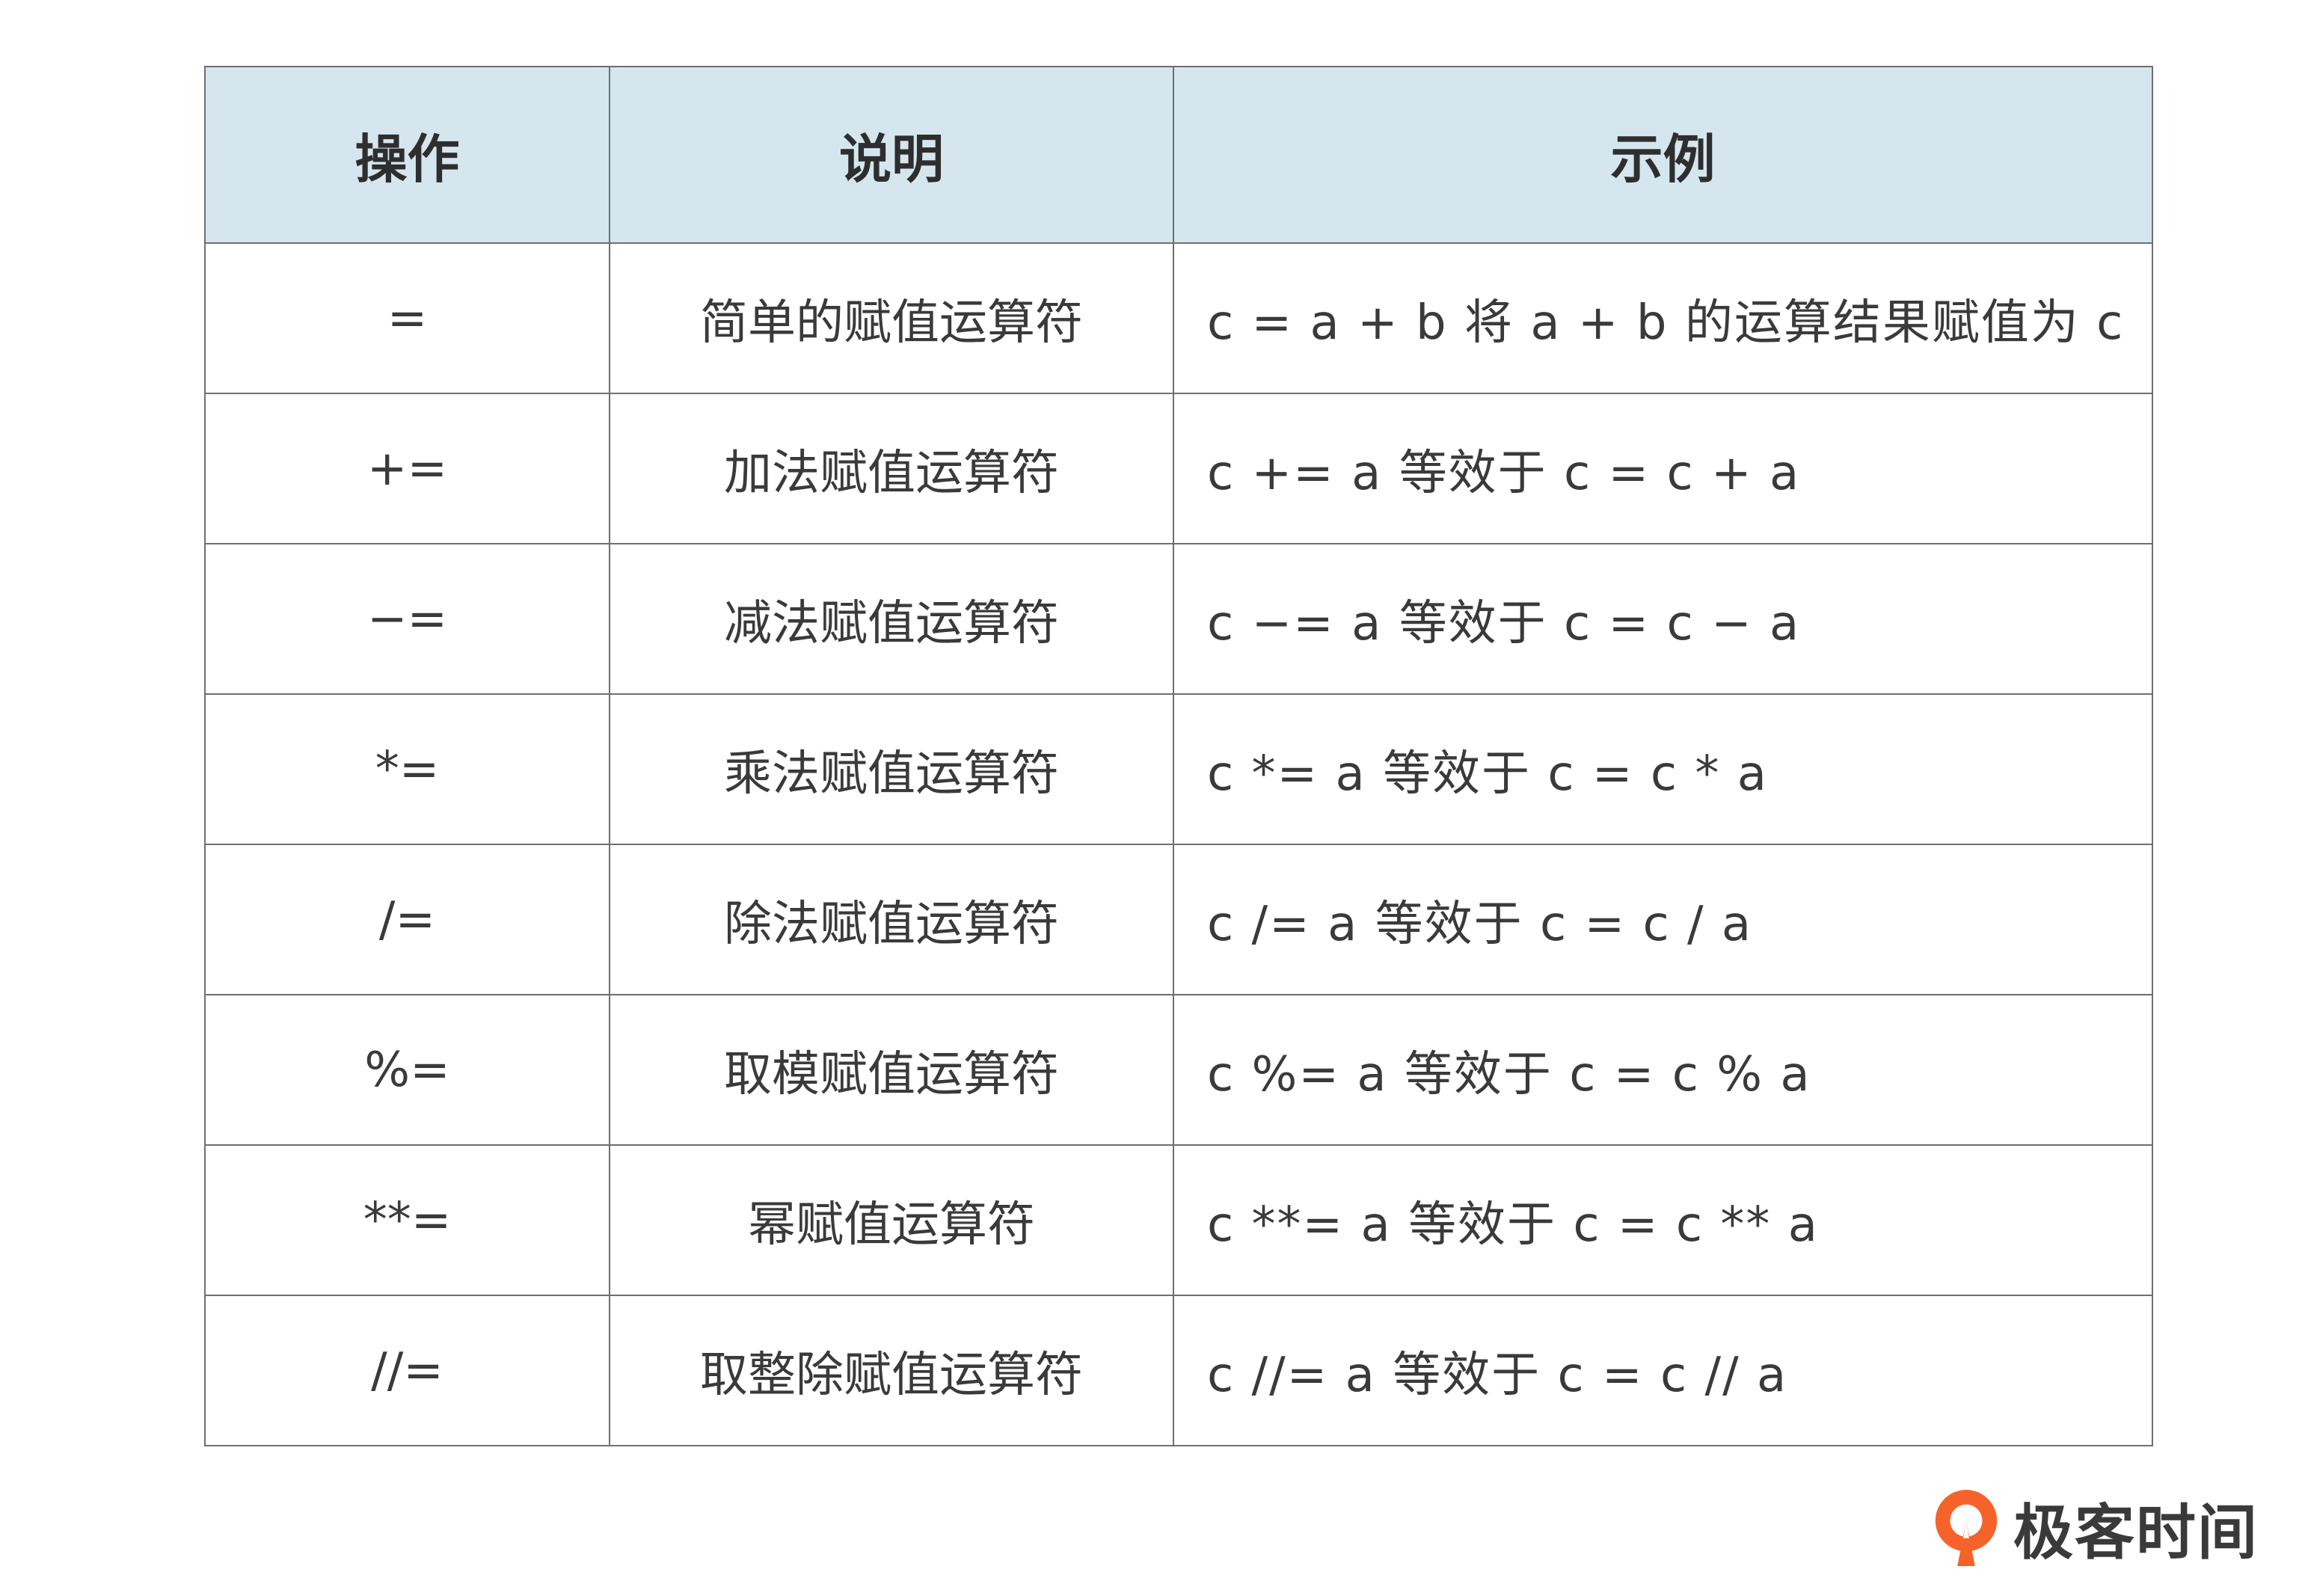 Image resolution: width=2299 pixels, height=1596 pixels. What do you see at coordinates (1663, 318) in the screenshot?
I see `example-cell: c = a + b 将 a + b 的运算结果赋值为 c` at bounding box center [1663, 318].